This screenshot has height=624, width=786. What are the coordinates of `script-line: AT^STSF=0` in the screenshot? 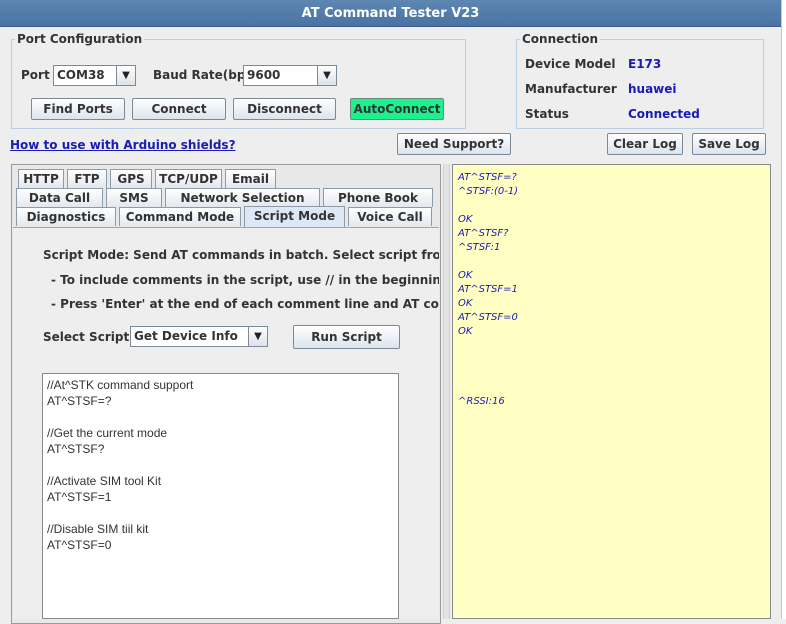 It's located at (79, 545).